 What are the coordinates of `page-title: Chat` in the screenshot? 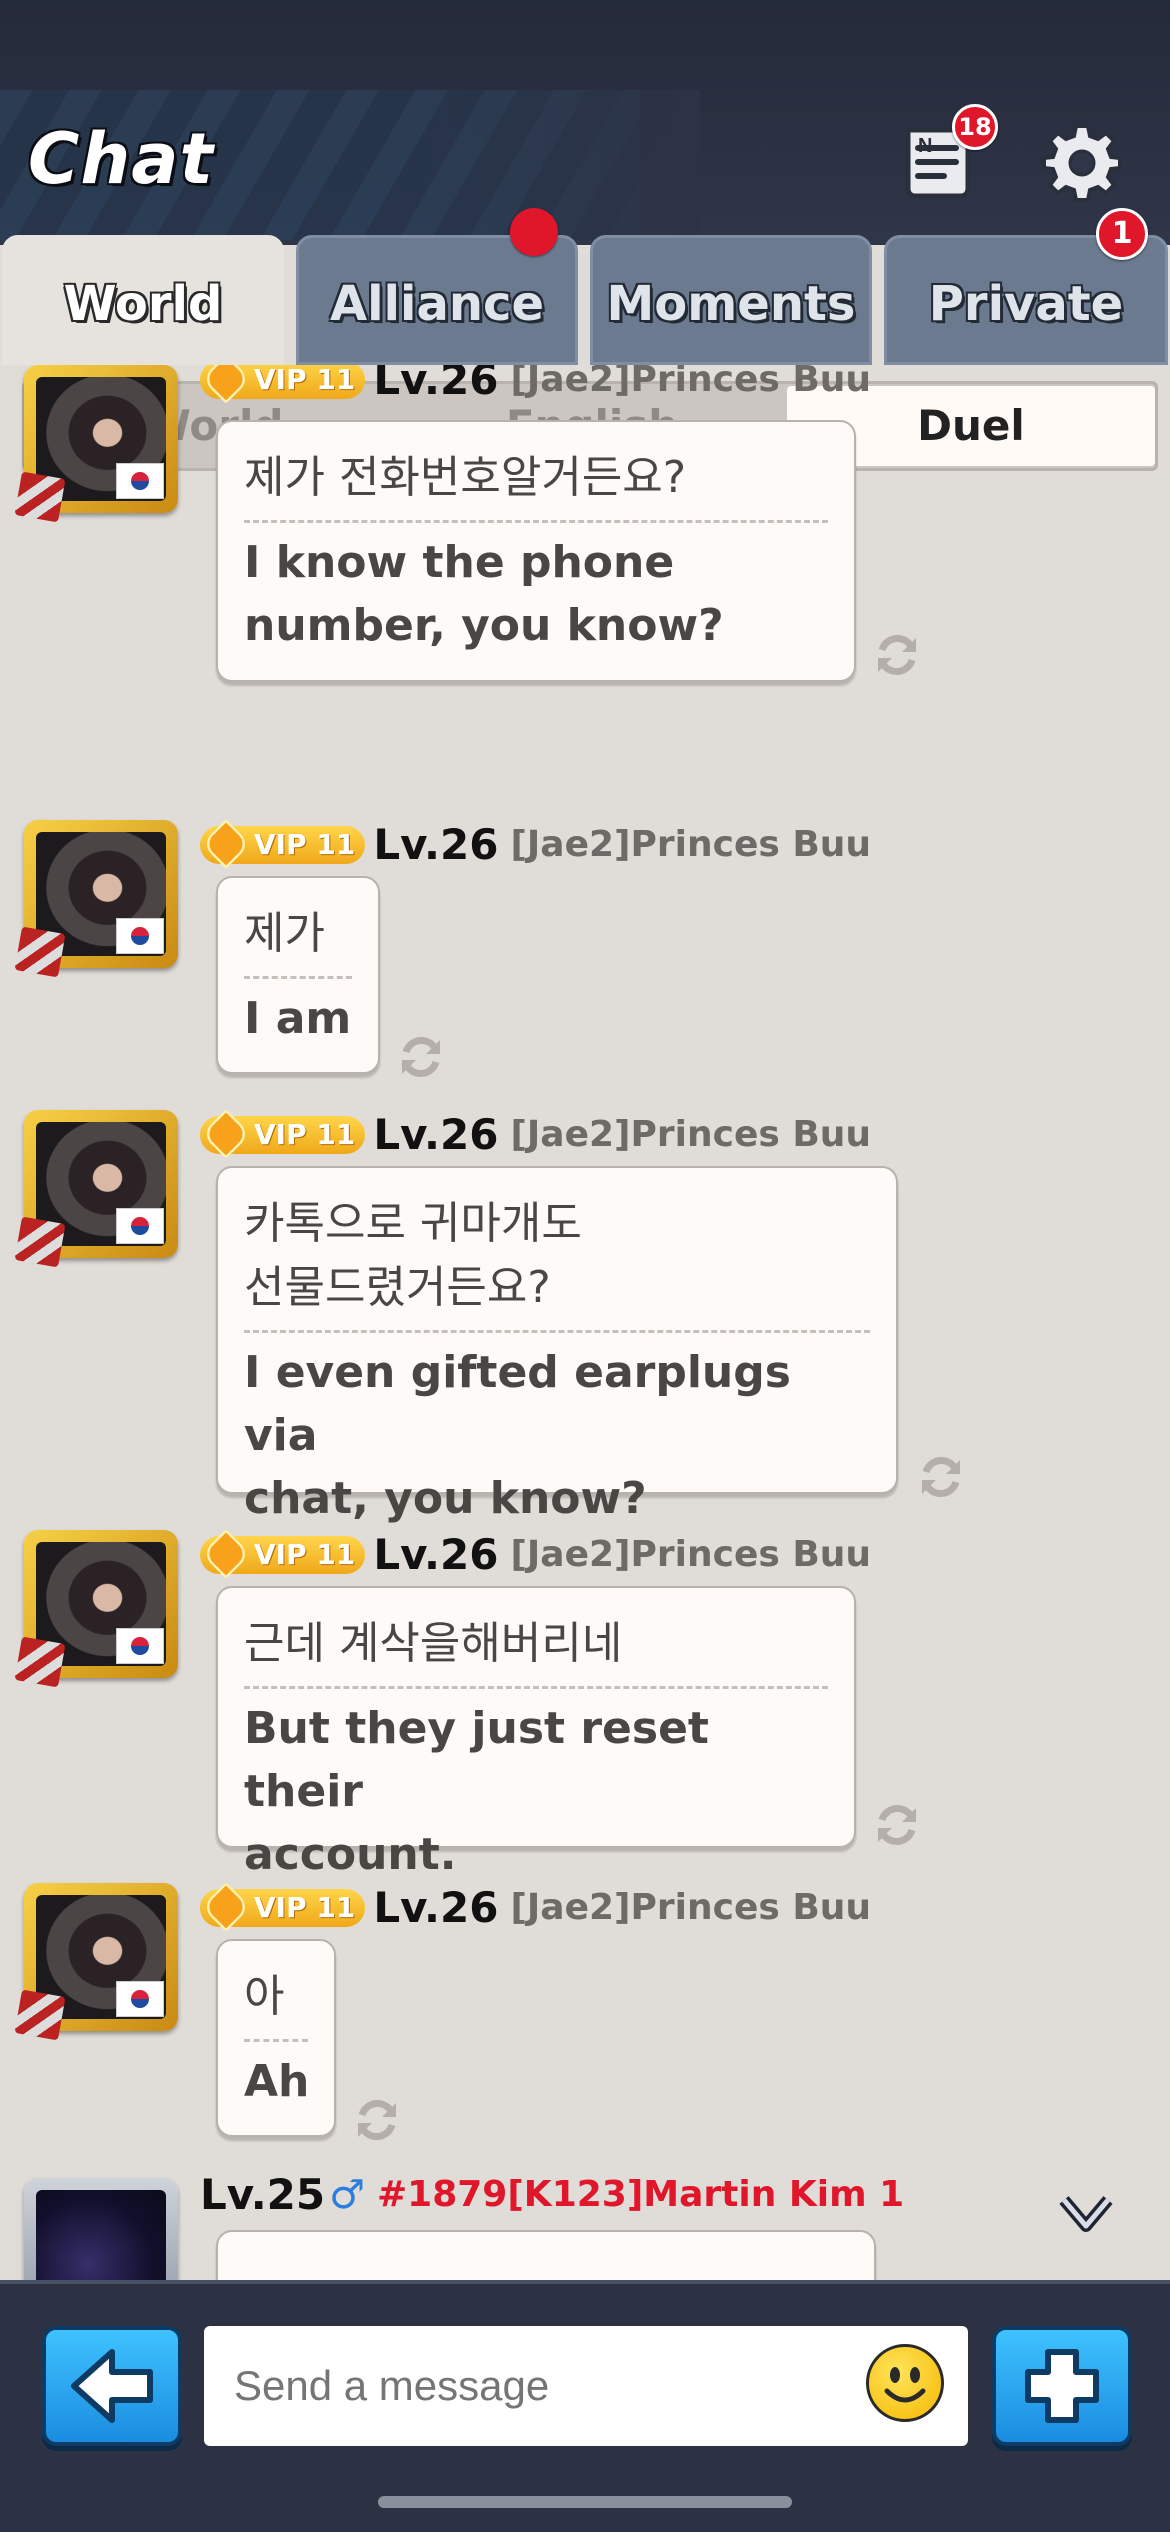 It's located at (121, 159).